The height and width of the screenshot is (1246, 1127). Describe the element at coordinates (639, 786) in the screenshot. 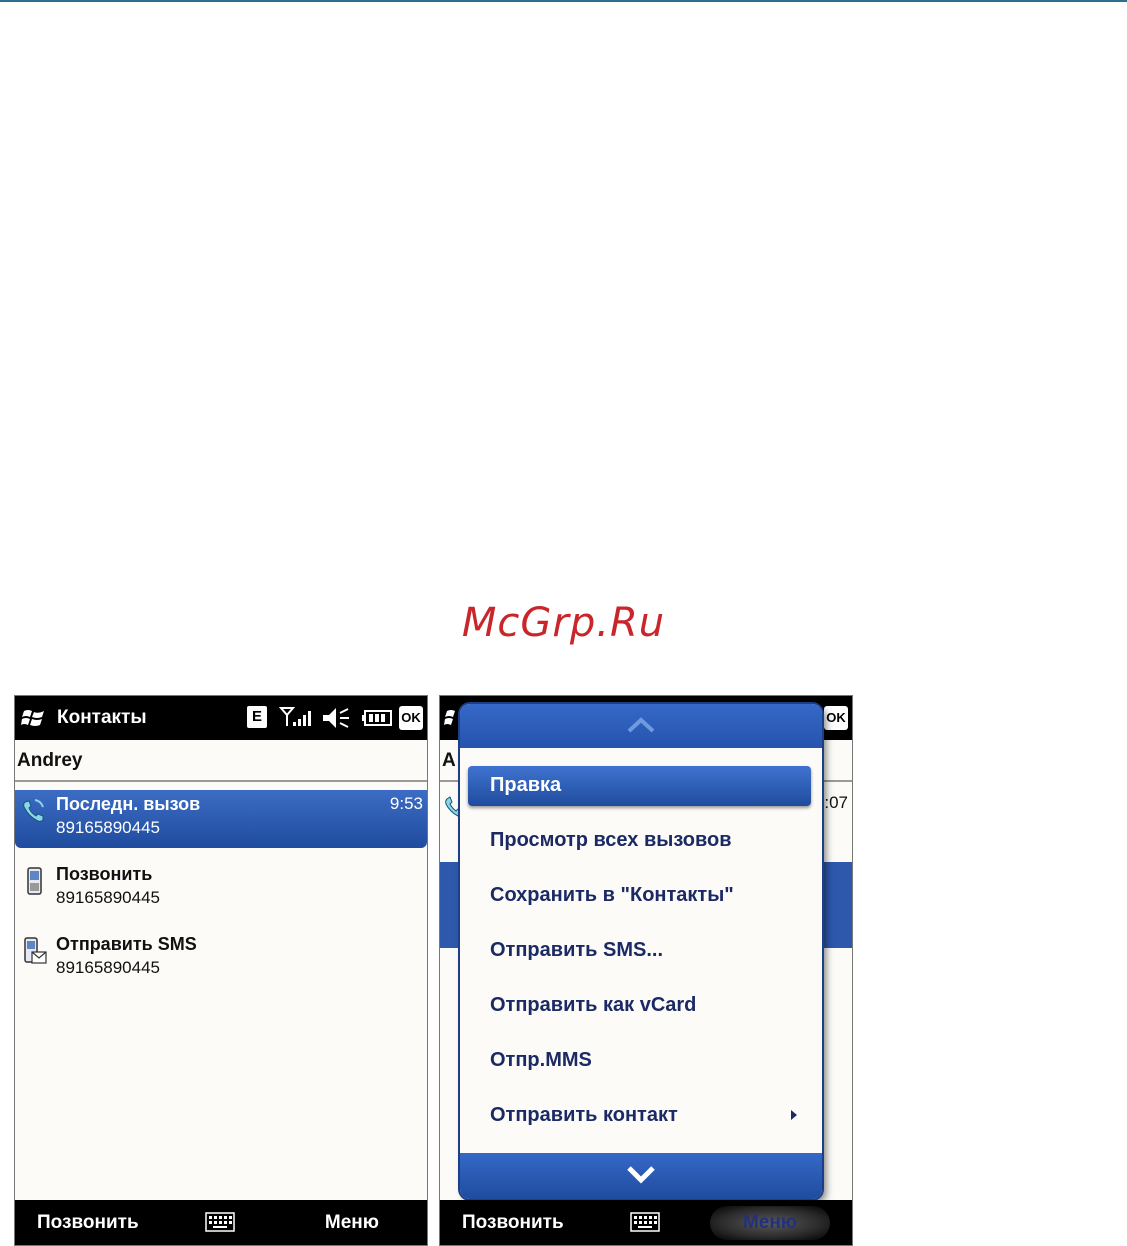

I see `menu-item-edit: Правка` at that location.